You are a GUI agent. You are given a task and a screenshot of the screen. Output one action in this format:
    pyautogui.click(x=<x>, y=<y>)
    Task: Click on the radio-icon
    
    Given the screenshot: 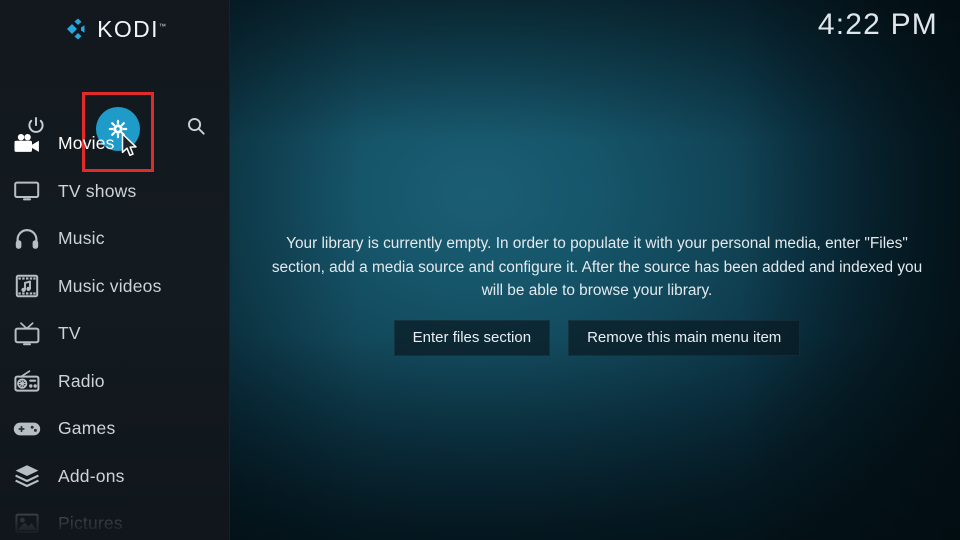 What is the action you would take?
    pyautogui.click(x=27, y=381)
    